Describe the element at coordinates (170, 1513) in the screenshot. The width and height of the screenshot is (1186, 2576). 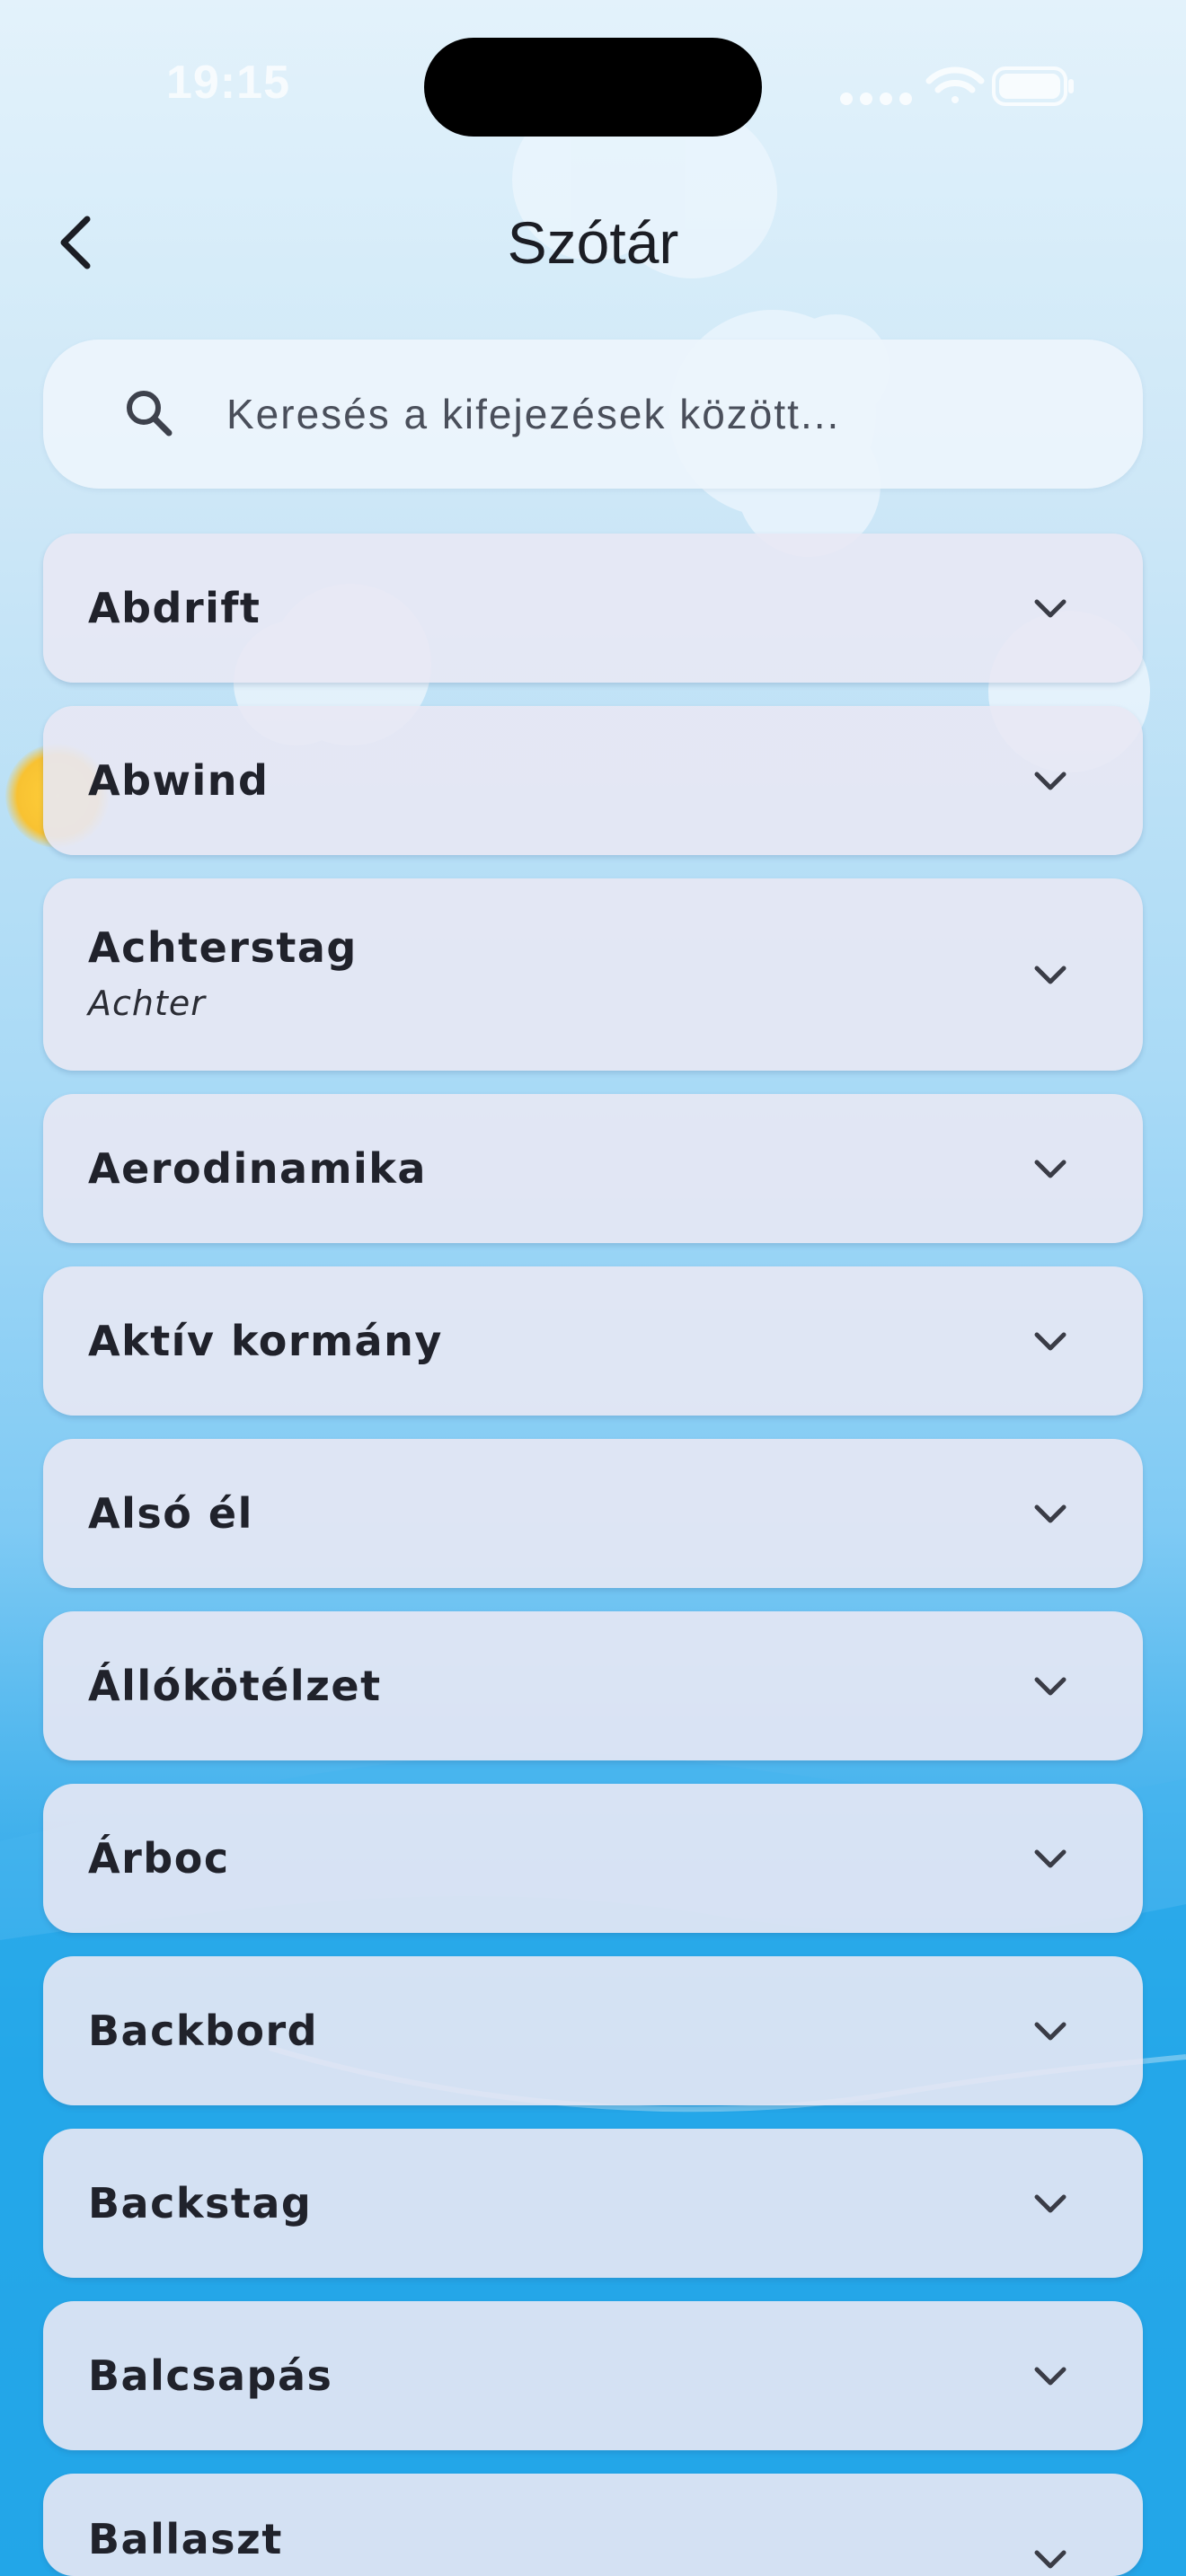
I see `term-title: Alsó él` at that location.